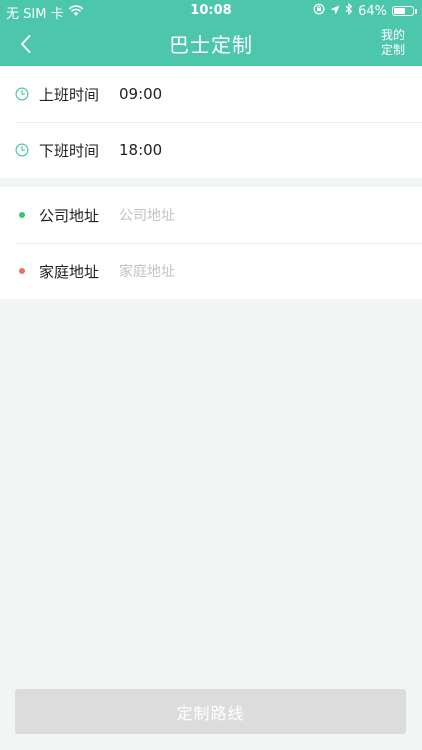 The height and width of the screenshot is (750, 422). I want to click on battery-level-fill, so click(400, 11).